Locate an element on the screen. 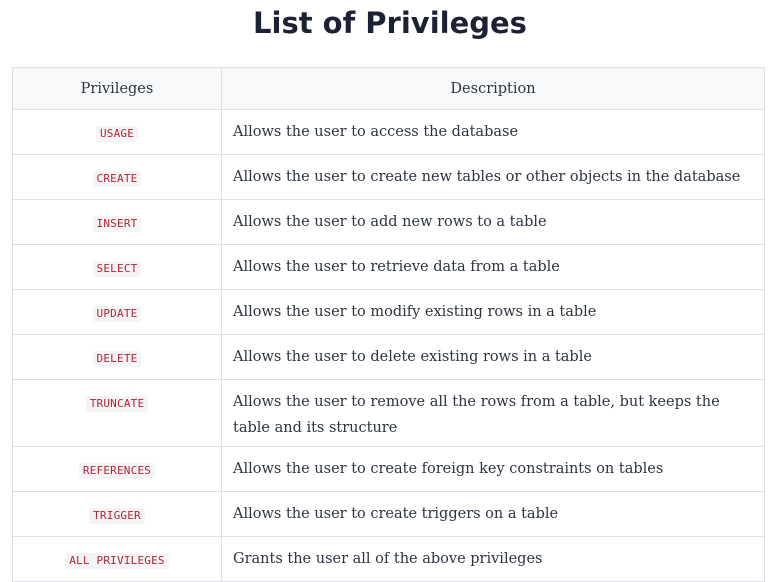  privilege-code: REFERENCES is located at coordinates (117, 471).